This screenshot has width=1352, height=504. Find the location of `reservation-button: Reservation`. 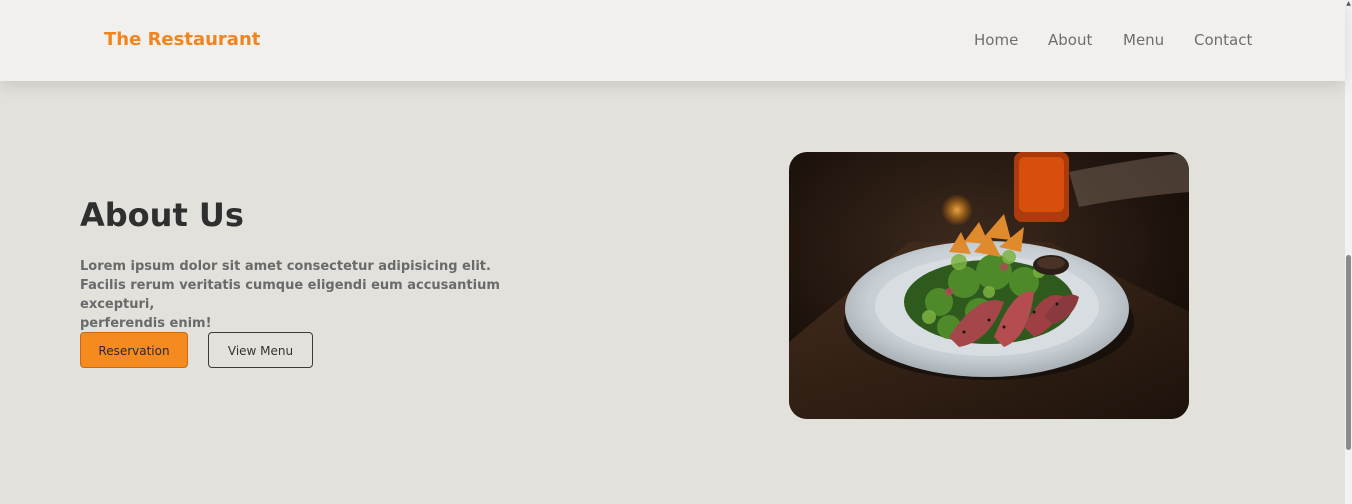

reservation-button: Reservation is located at coordinates (134, 350).